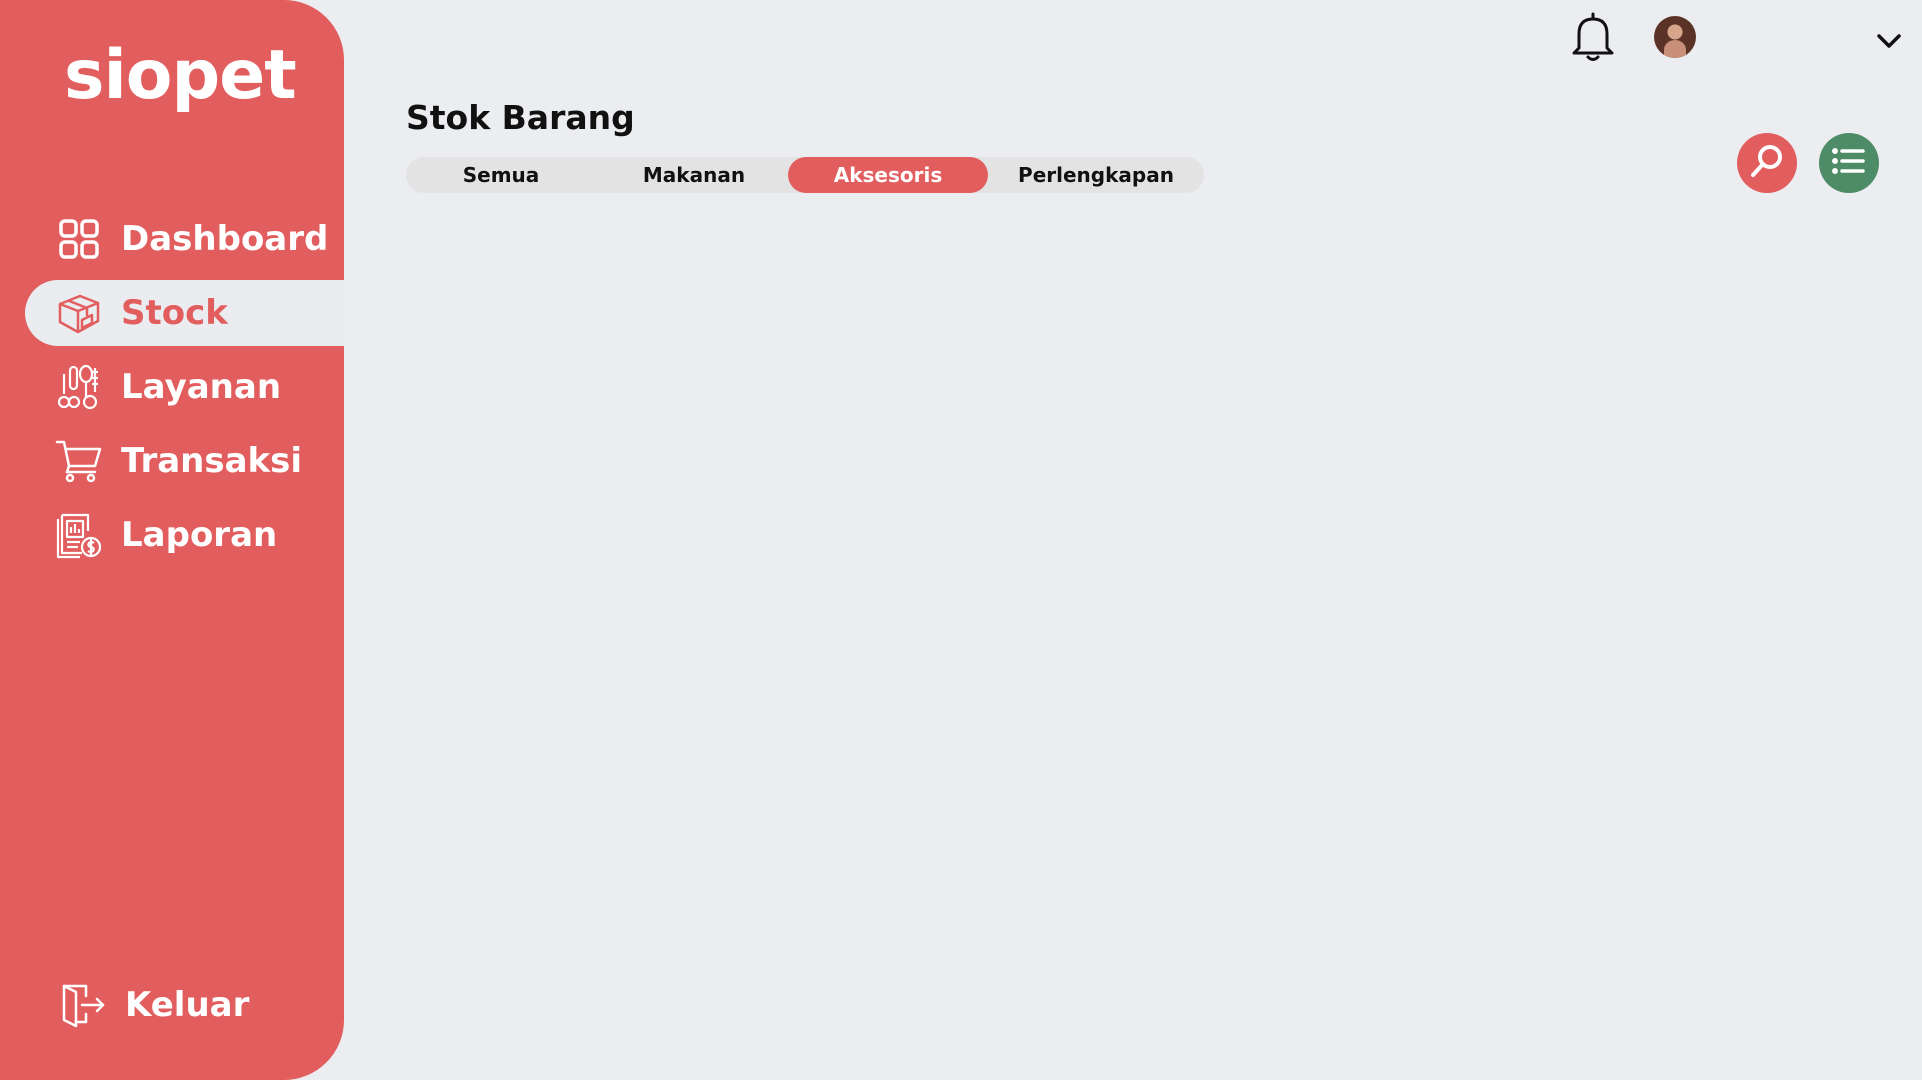 The image size is (1922, 1080). What do you see at coordinates (1675, 37) in the screenshot?
I see `avatar` at bounding box center [1675, 37].